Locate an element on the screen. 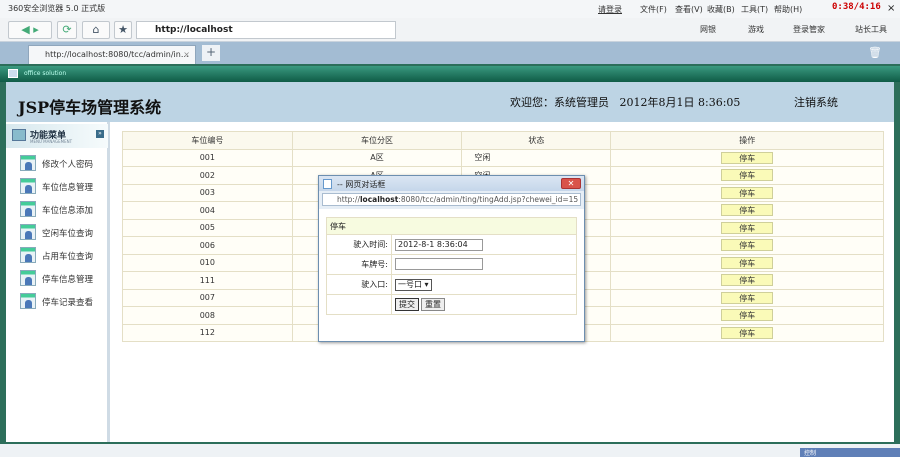  entry-time-input: 2012-8-1 8:36:04 is located at coordinates (439, 244).